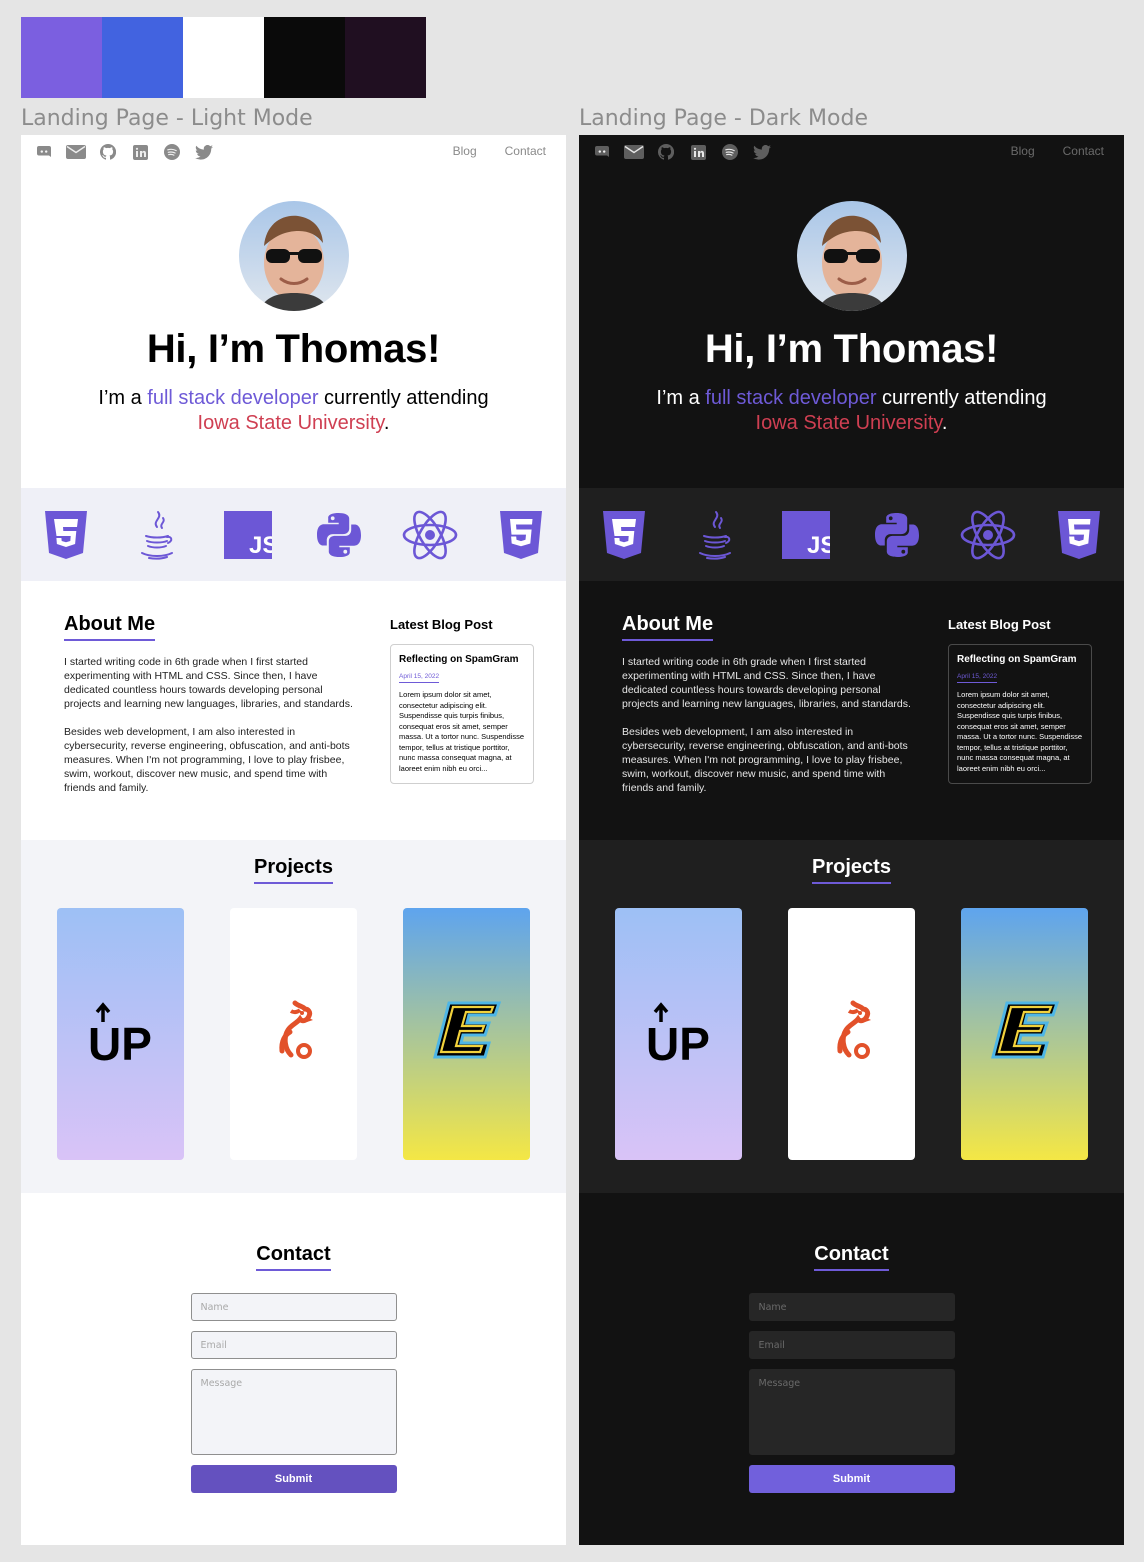 This screenshot has height=1562, width=1144. What do you see at coordinates (459, 659) in the screenshot?
I see `blog-post-title: Reflecting on SpamGram` at bounding box center [459, 659].